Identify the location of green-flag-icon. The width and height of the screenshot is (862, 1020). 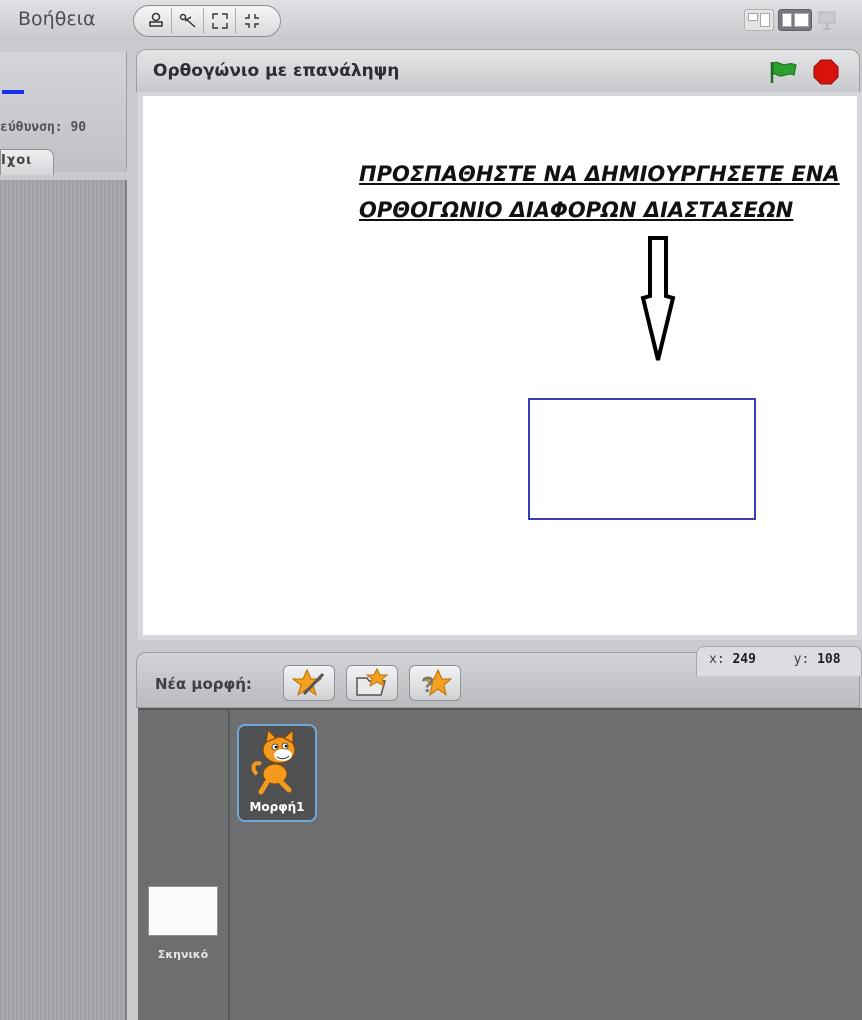
(783, 72).